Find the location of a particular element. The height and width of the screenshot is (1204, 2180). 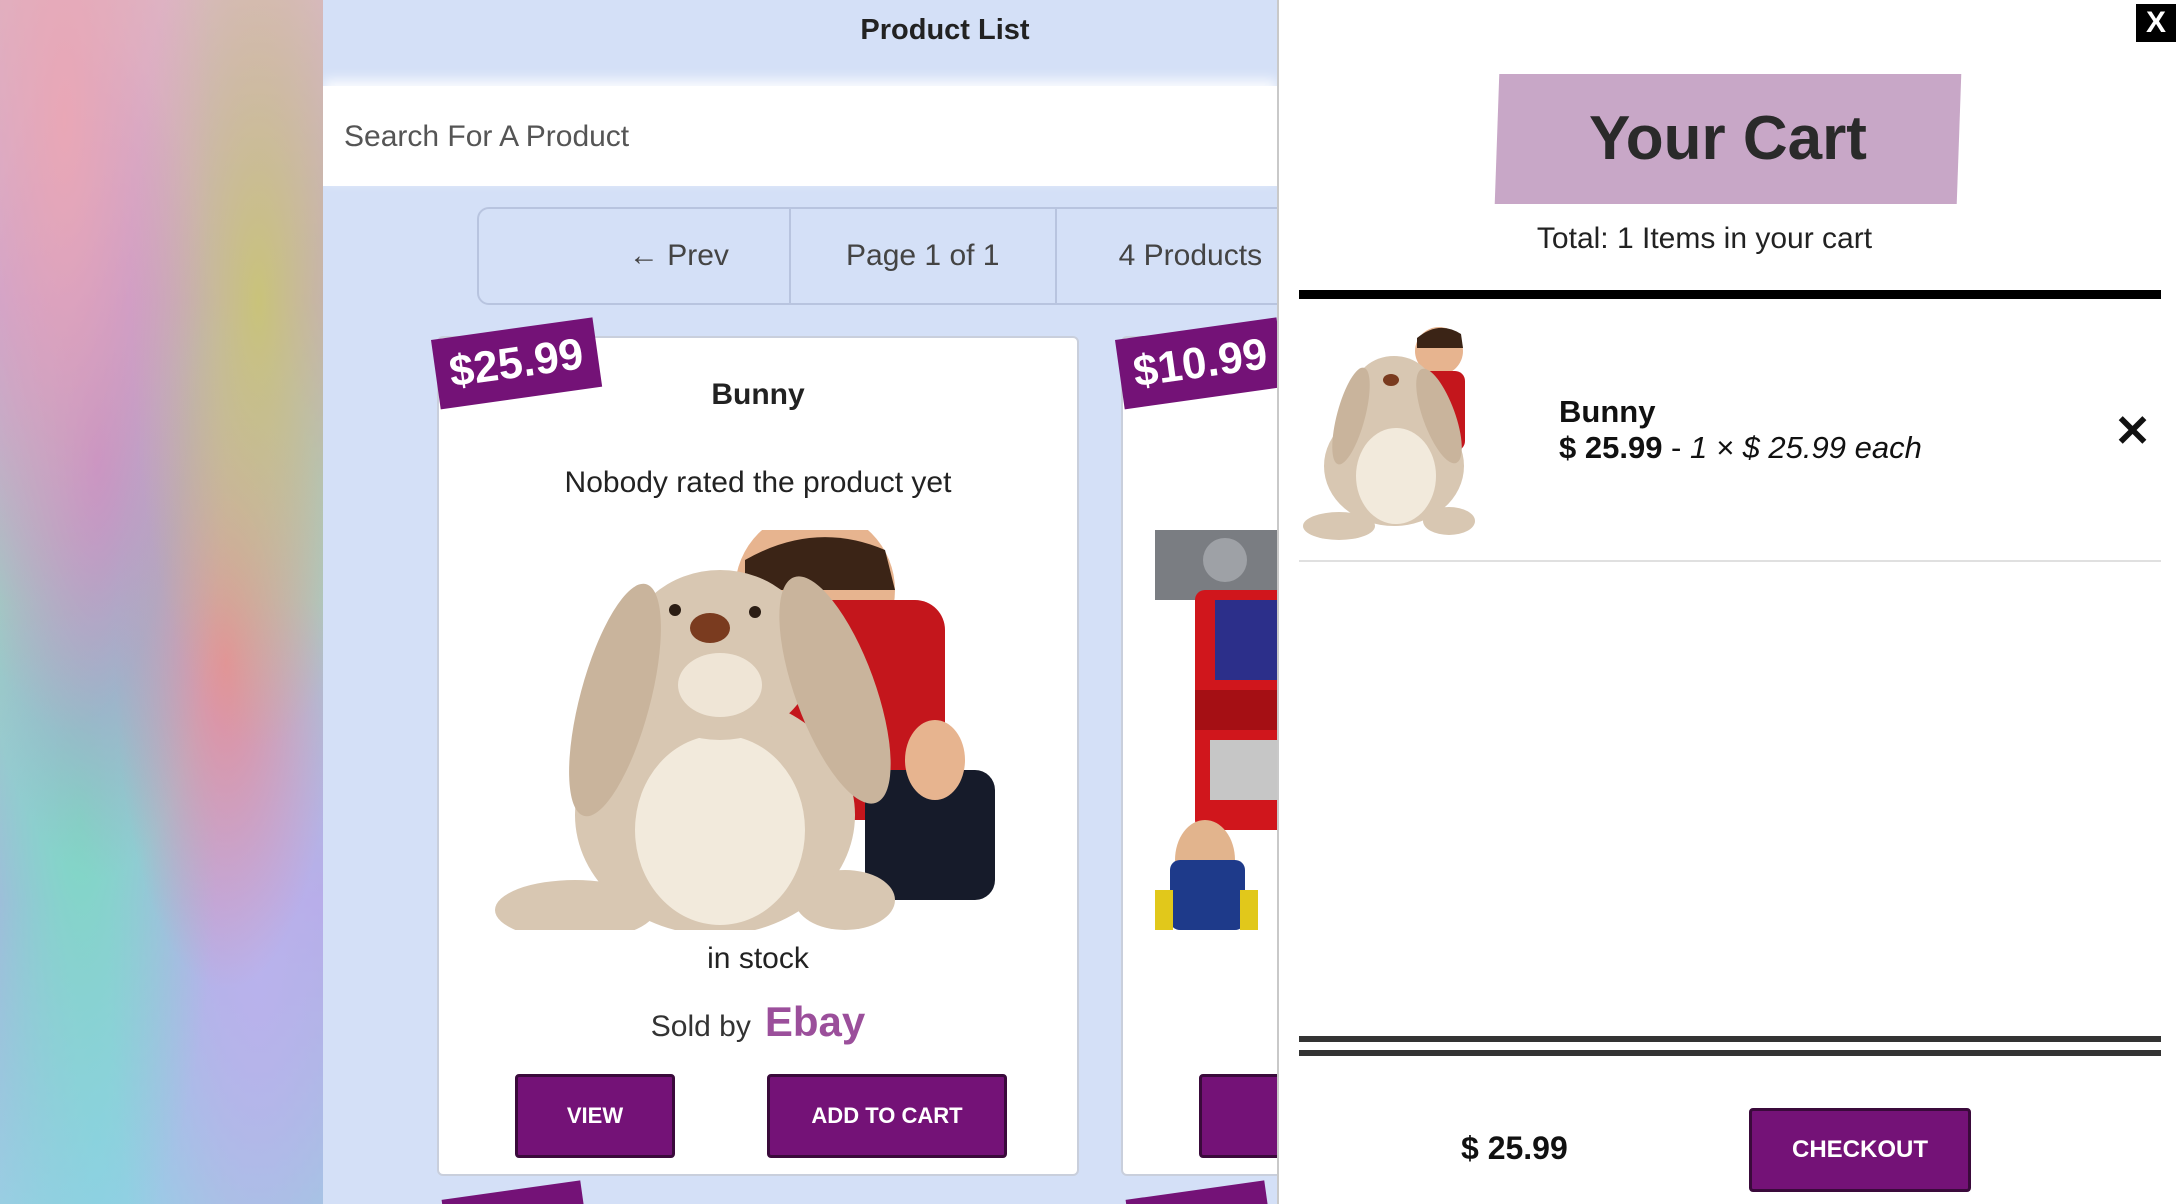

psychedelic-background is located at coordinates (161, 602).